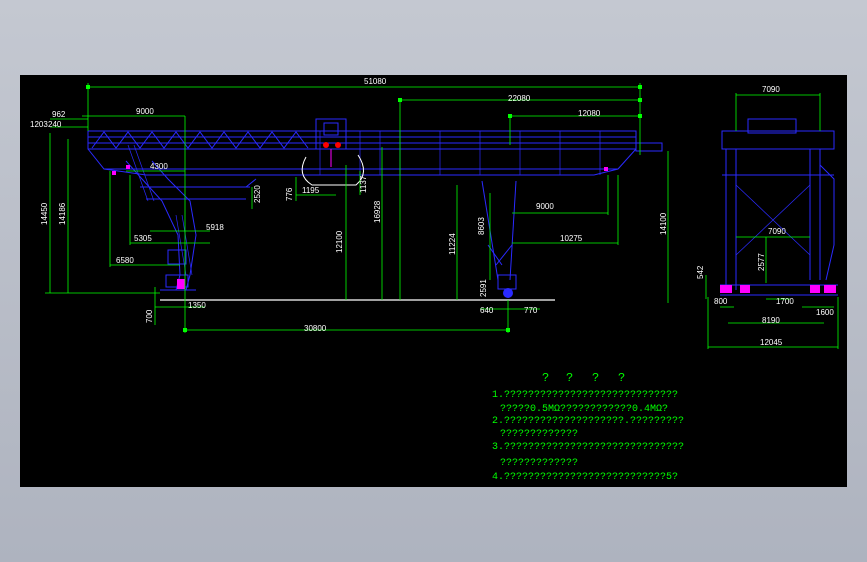 The height and width of the screenshot is (562, 867). Describe the element at coordinates (59, 114) in the screenshot. I see `dim-left-overhang: 962` at that location.